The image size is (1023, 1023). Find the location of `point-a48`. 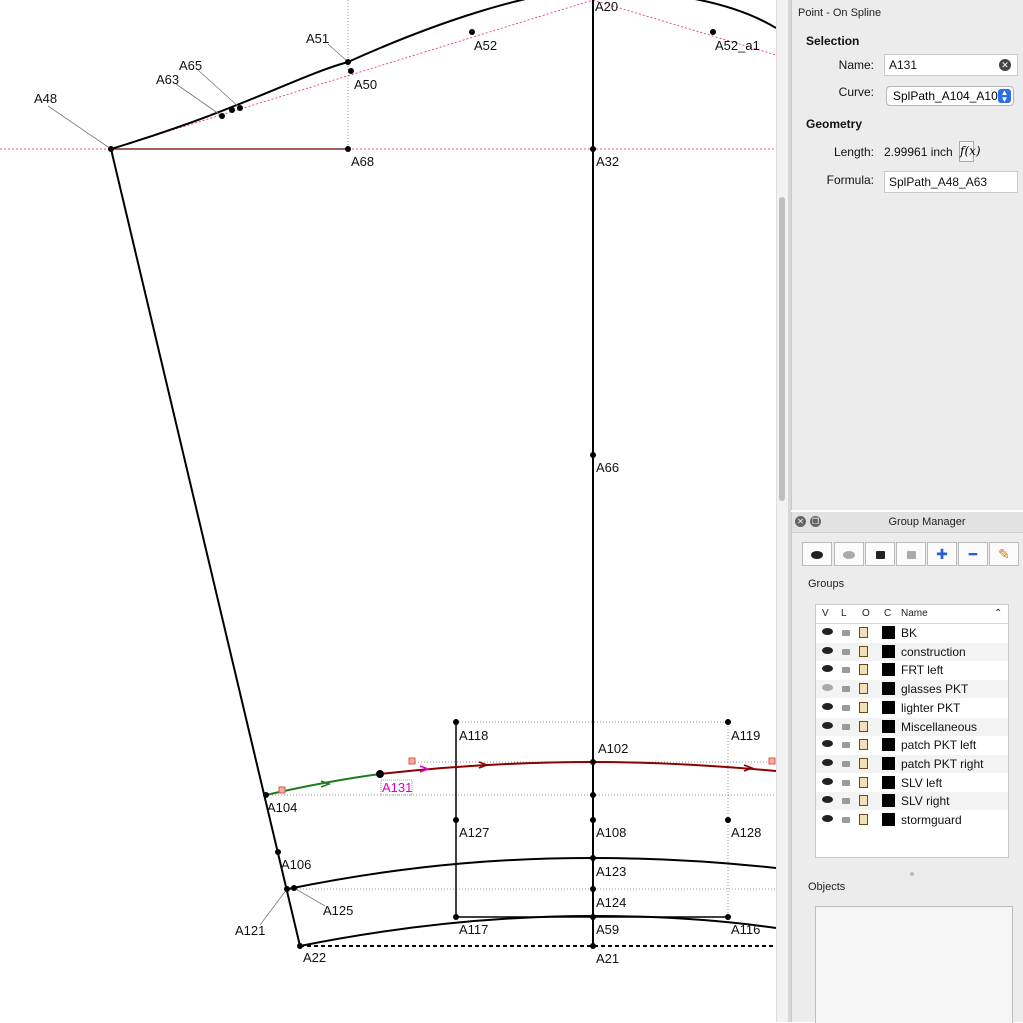

point-a48 is located at coordinates (111, 149).